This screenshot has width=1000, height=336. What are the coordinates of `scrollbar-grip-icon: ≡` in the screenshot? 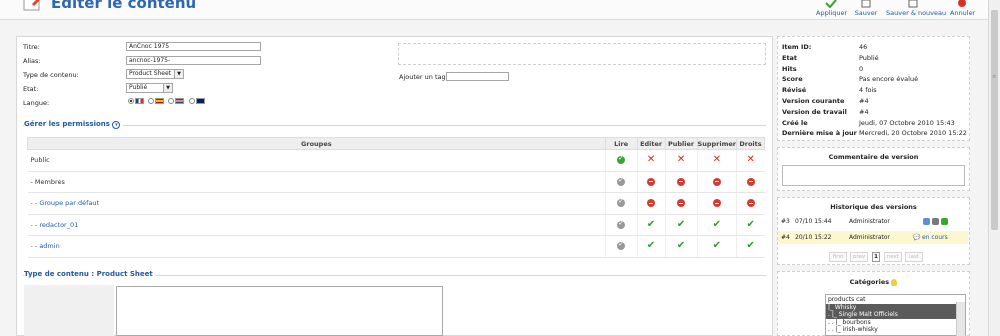 It's located at (994, 77).